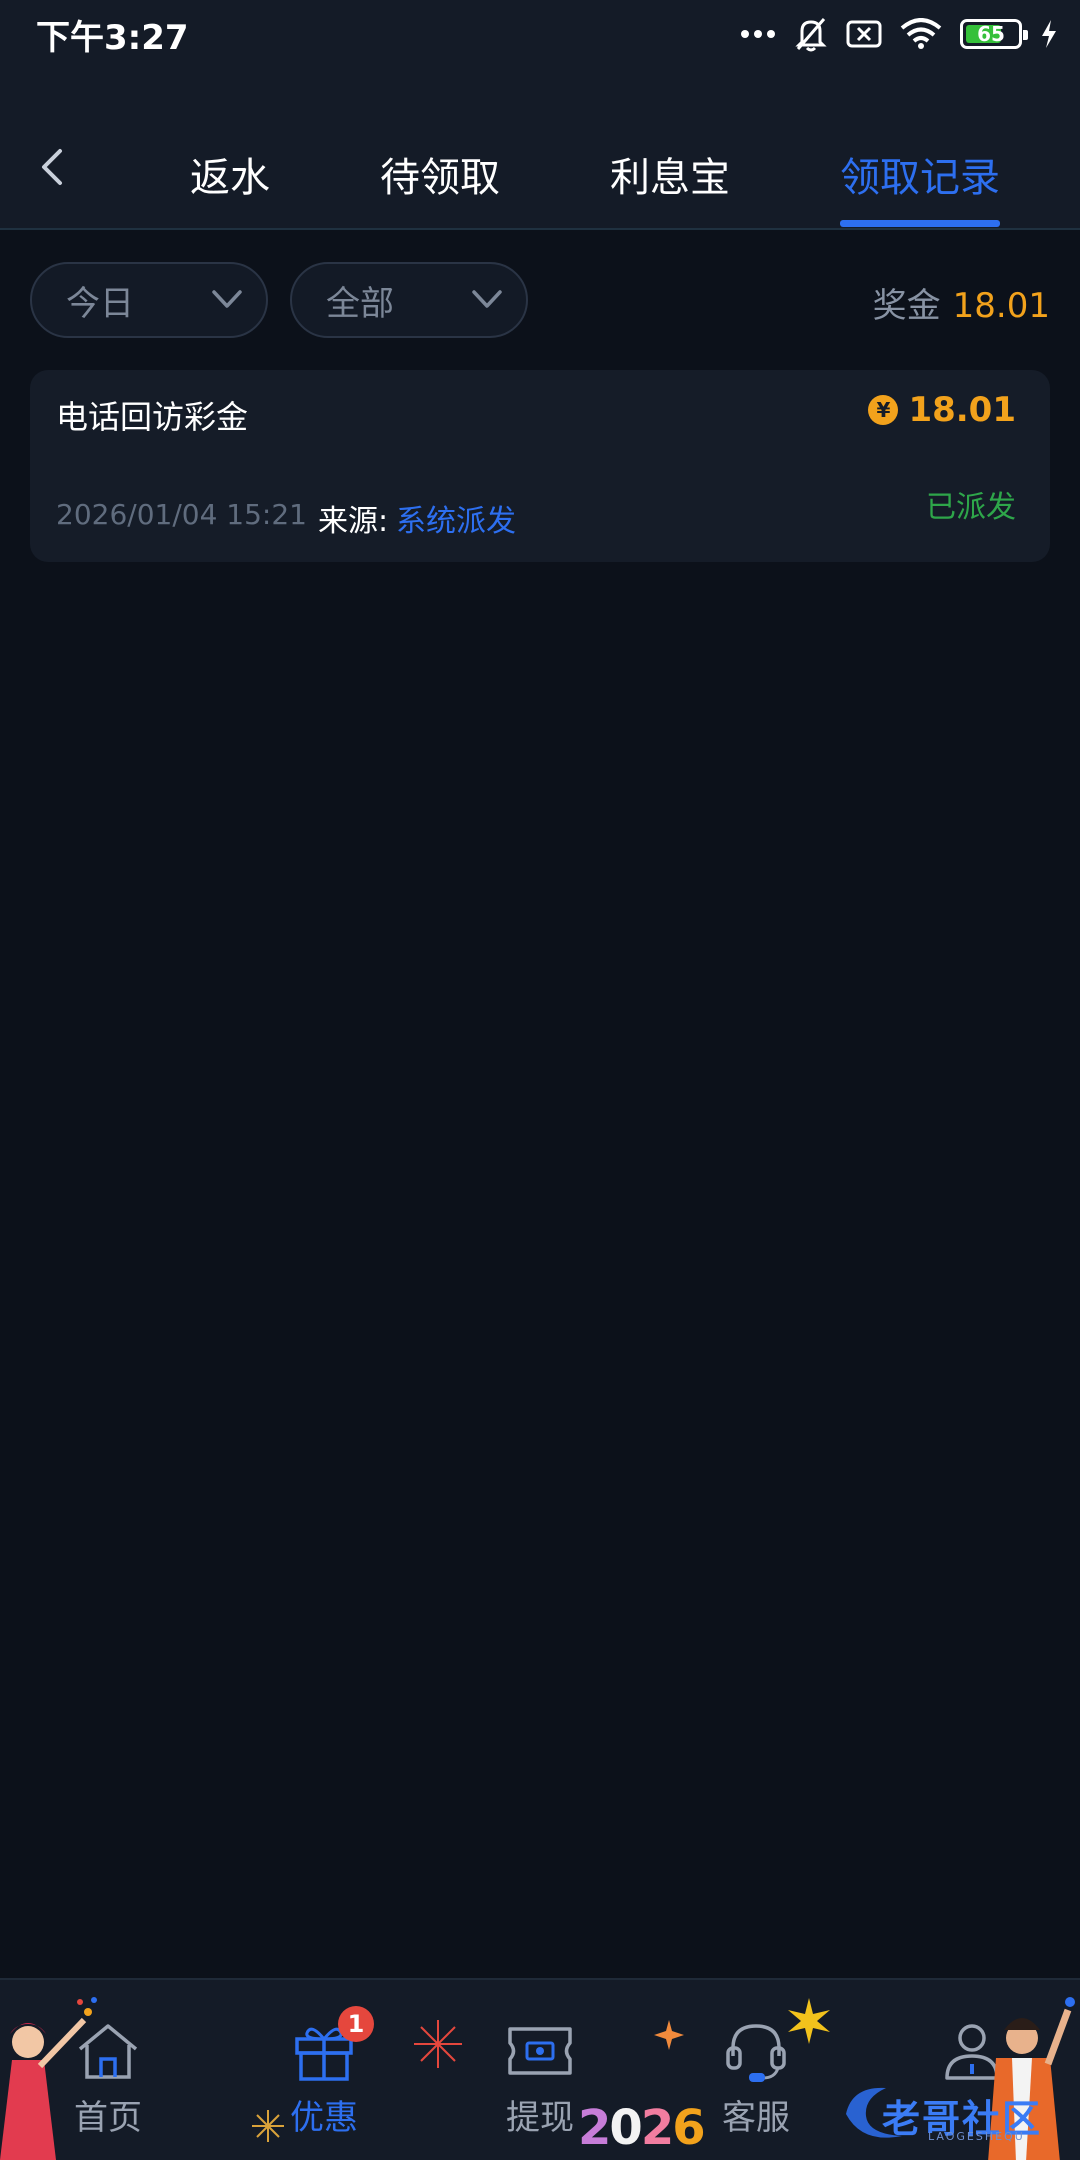  What do you see at coordinates (906, 306) in the screenshot?
I see `bonus-total-label: 奖金` at bounding box center [906, 306].